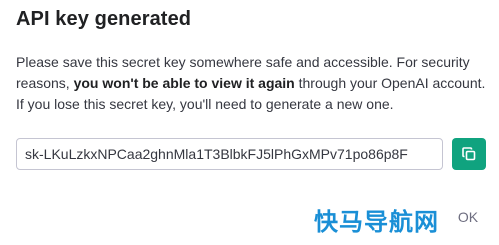  What do you see at coordinates (184, 83) in the screenshot?
I see `message-warning-bold: you won't be able to view it again` at bounding box center [184, 83].